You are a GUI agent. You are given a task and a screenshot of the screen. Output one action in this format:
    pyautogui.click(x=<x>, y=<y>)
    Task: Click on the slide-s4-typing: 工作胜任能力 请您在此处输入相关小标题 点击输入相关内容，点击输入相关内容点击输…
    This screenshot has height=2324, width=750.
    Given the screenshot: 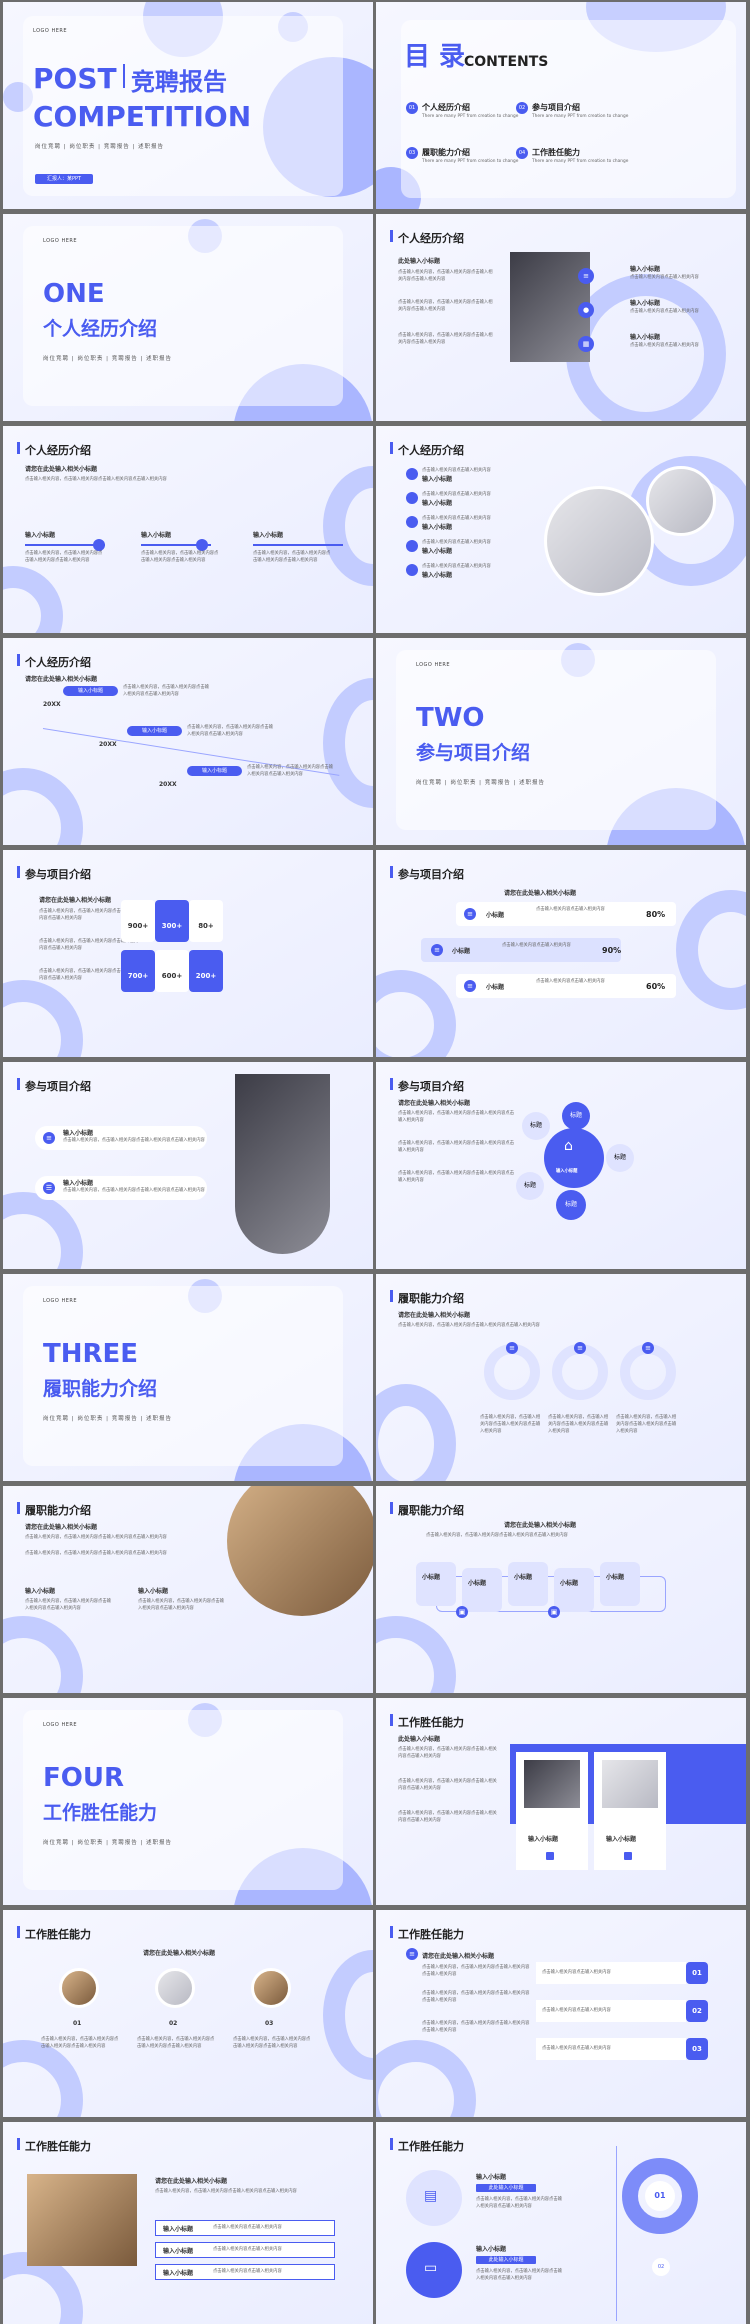 What is the action you would take?
    pyautogui.click(x=188, y=2223)
    